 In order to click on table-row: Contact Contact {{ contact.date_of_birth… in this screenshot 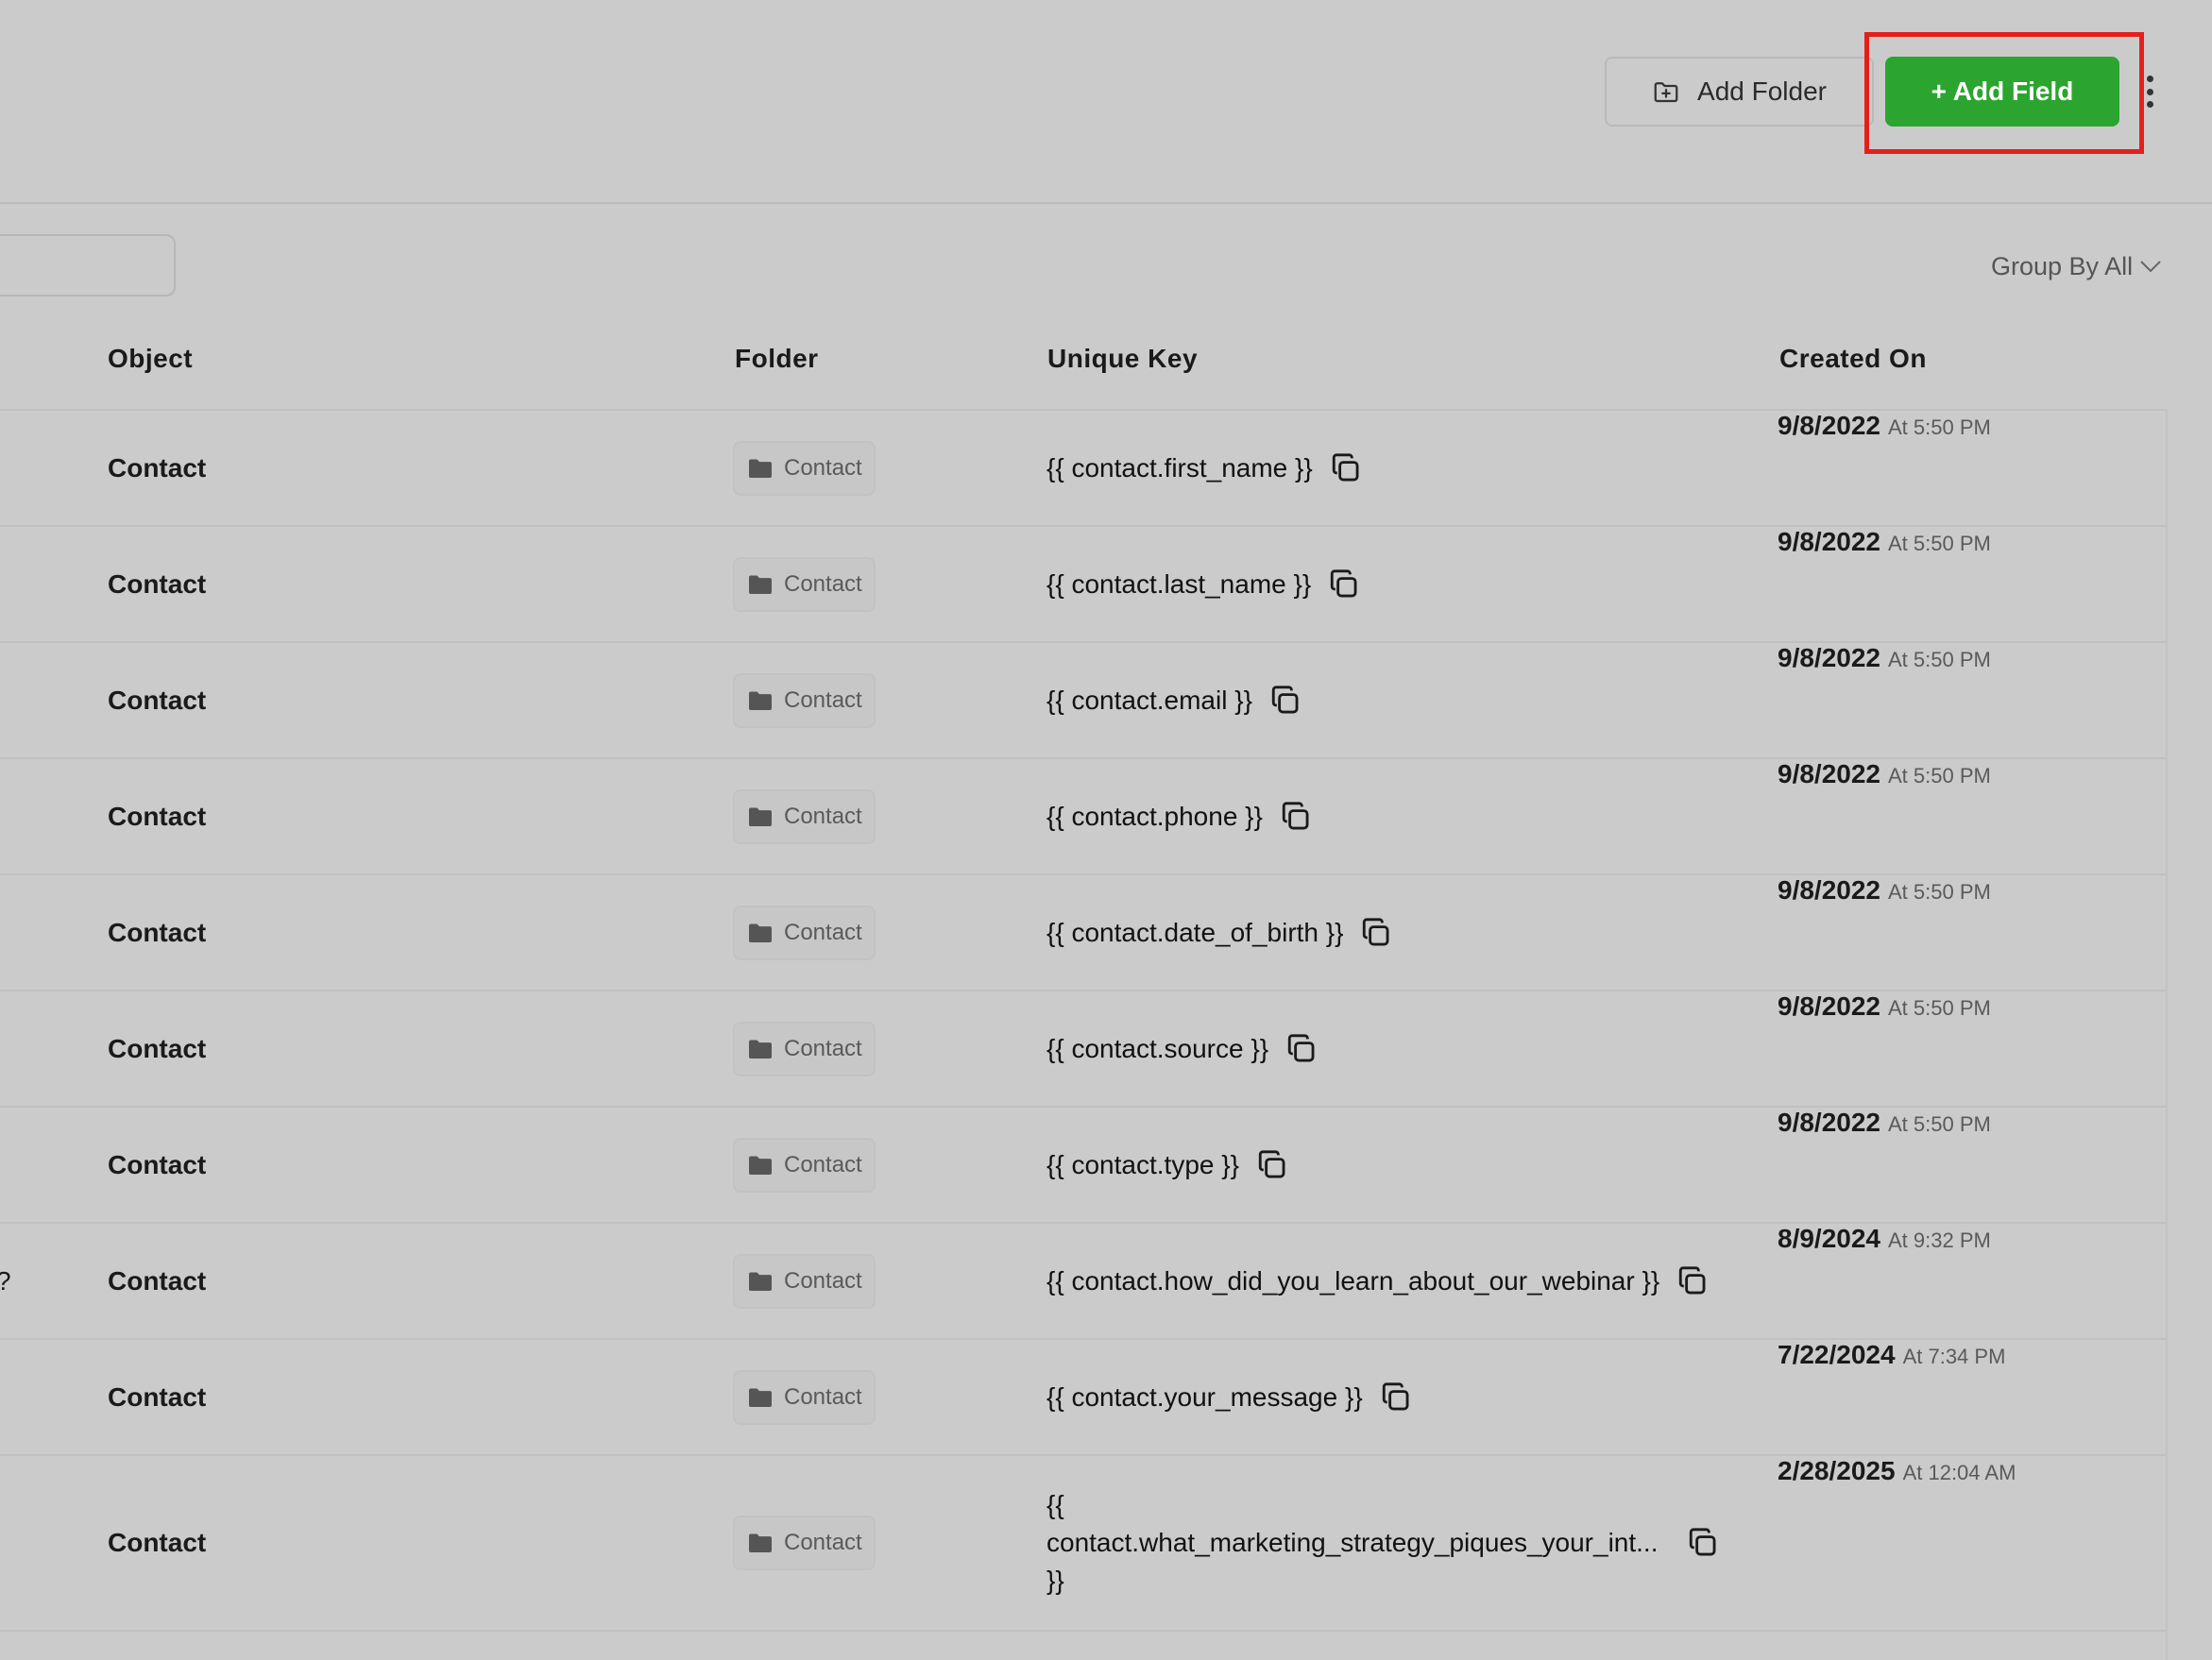, I will do `click(1083, 933)`.